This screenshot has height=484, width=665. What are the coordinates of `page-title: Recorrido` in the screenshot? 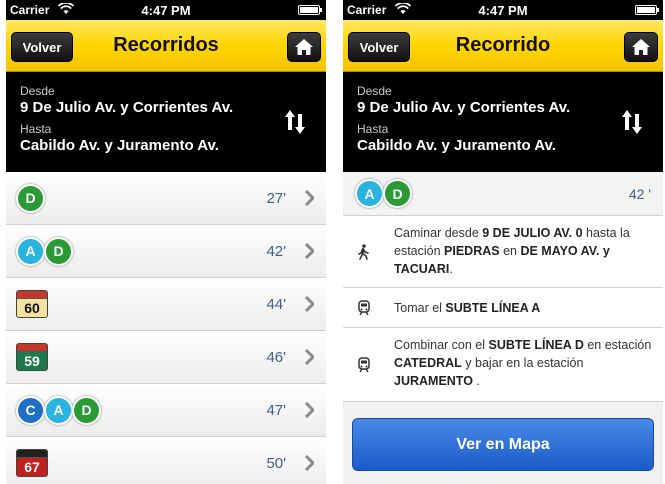 It's located at (503, 45).